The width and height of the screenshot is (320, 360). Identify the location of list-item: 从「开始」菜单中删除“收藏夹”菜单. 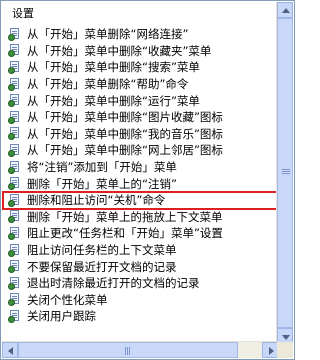
(140, 51).